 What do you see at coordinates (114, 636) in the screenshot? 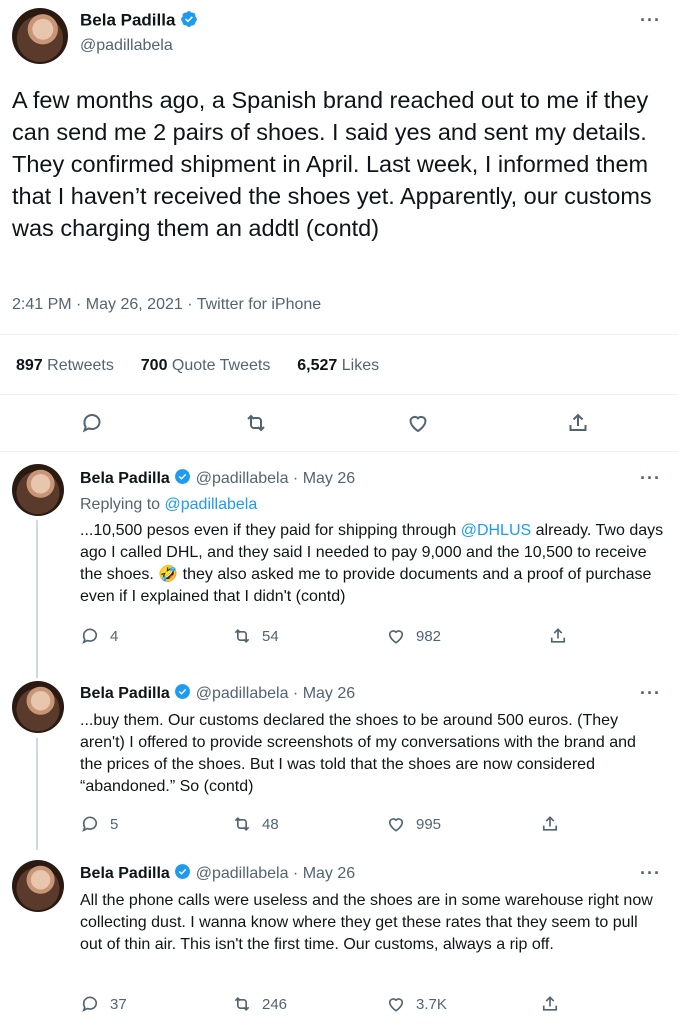
I see `reply-count: 4` at bounding box center [114, 636].